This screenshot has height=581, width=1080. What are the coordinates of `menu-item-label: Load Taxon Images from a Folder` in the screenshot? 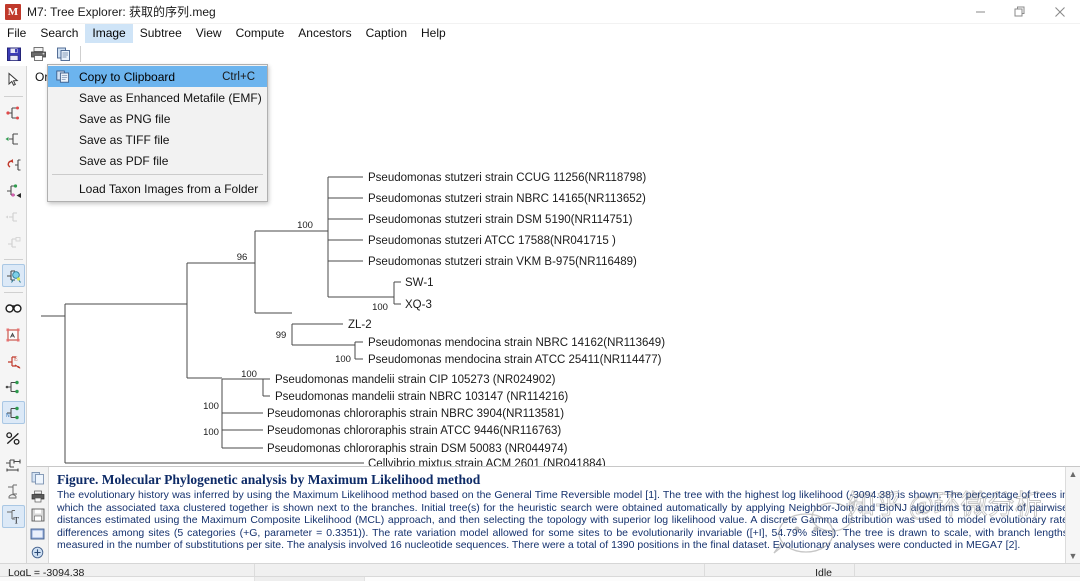 It's located at (169, 188).